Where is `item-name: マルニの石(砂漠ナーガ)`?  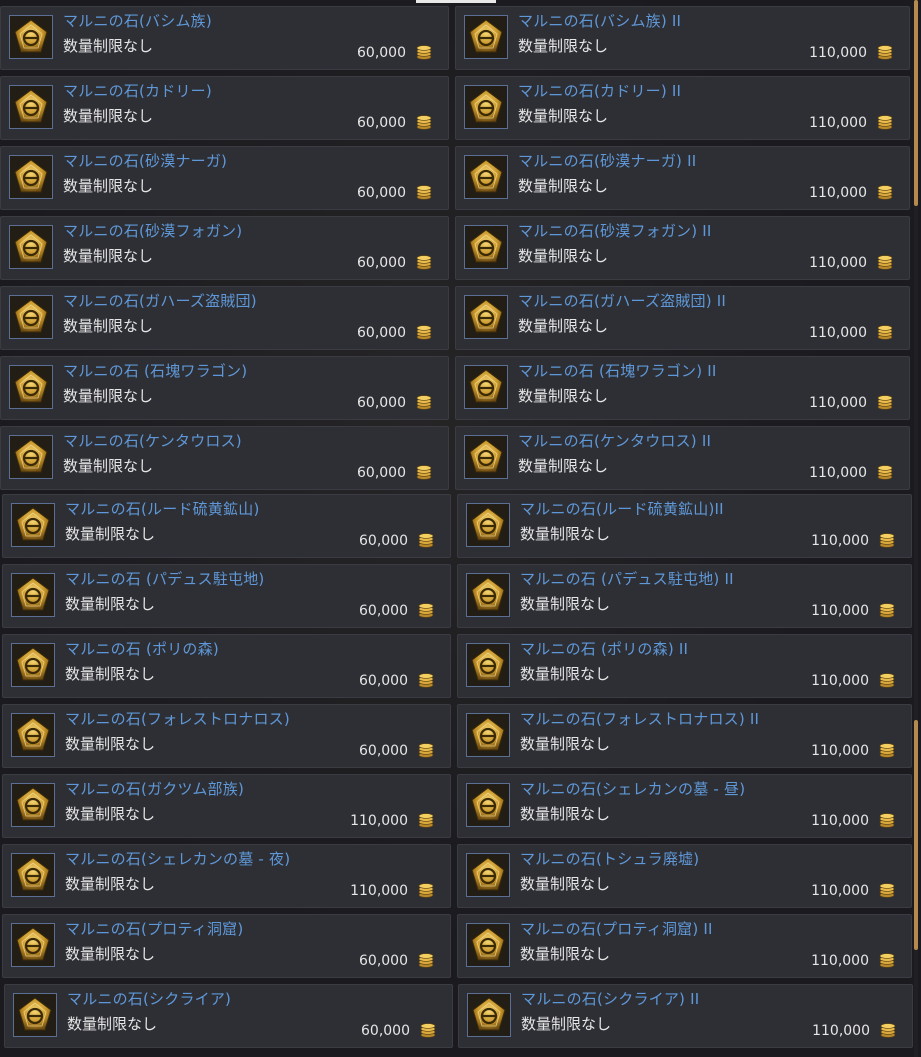 item-name: マルニの石(砂漠ナーガ) is located at coordinates (145, 161).